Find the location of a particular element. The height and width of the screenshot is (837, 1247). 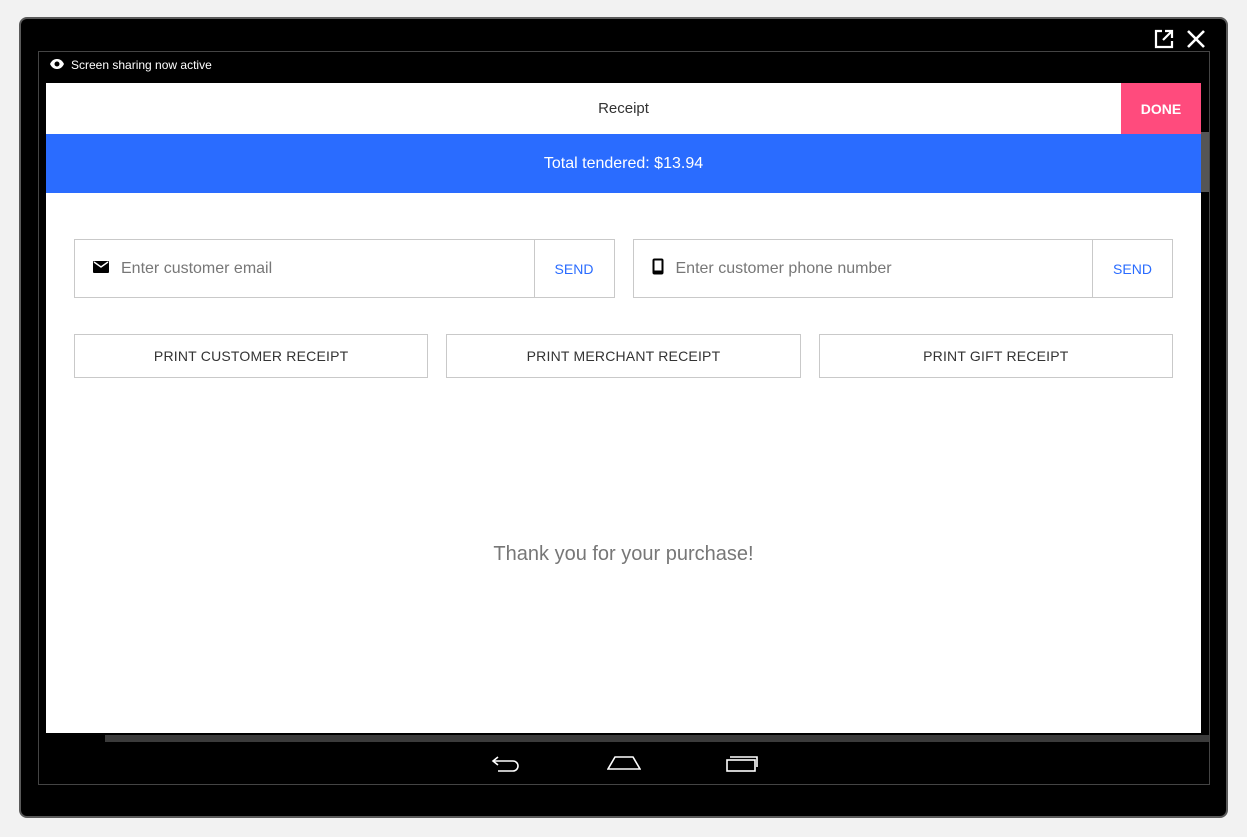

share-bar-text: Screen sharing now active is located at coordinates (141, 65).